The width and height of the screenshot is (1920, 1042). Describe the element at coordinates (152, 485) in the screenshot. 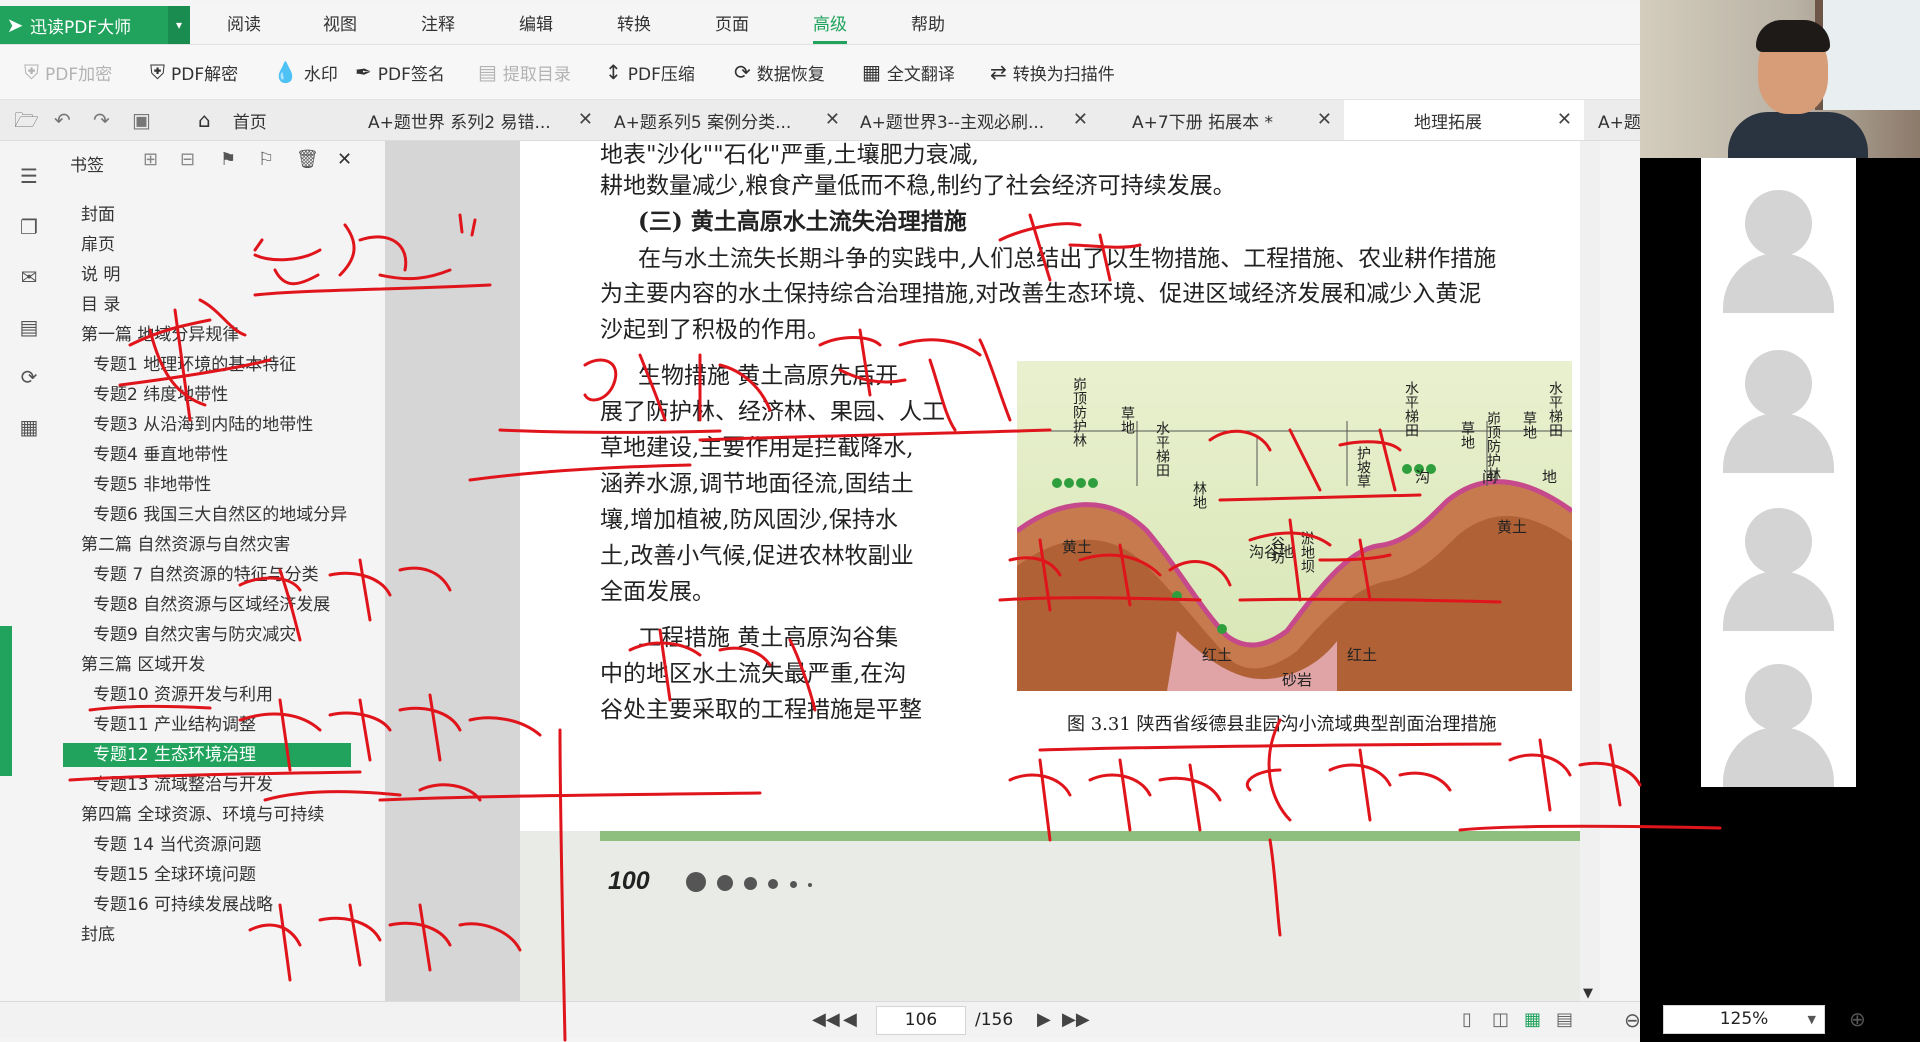

I see `bookmark-item: 专题5 非地带性` at that location.